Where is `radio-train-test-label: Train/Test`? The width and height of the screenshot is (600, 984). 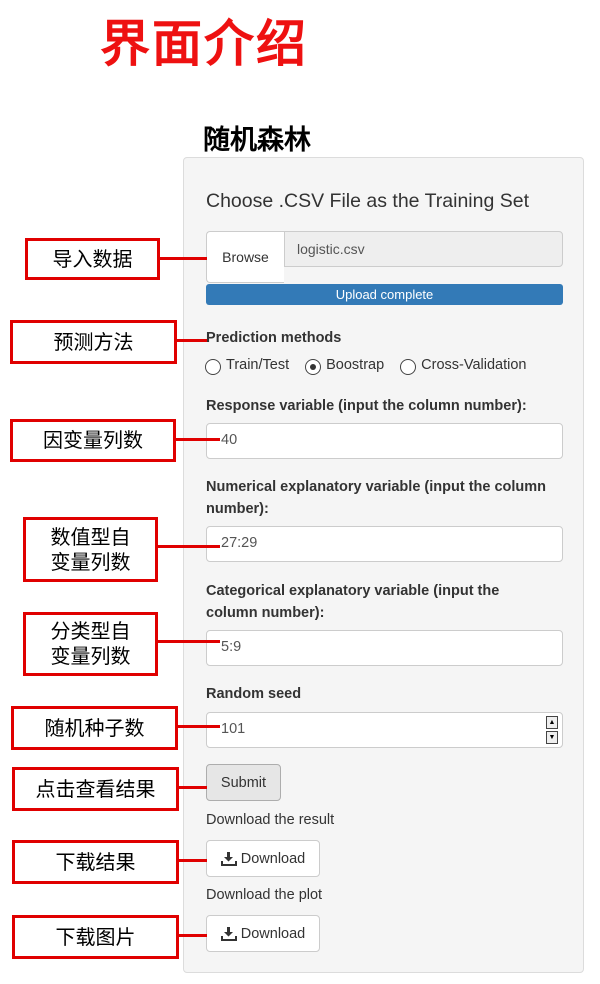
radio-train-test-label: Train/Test is located at coordinates (258, 365).